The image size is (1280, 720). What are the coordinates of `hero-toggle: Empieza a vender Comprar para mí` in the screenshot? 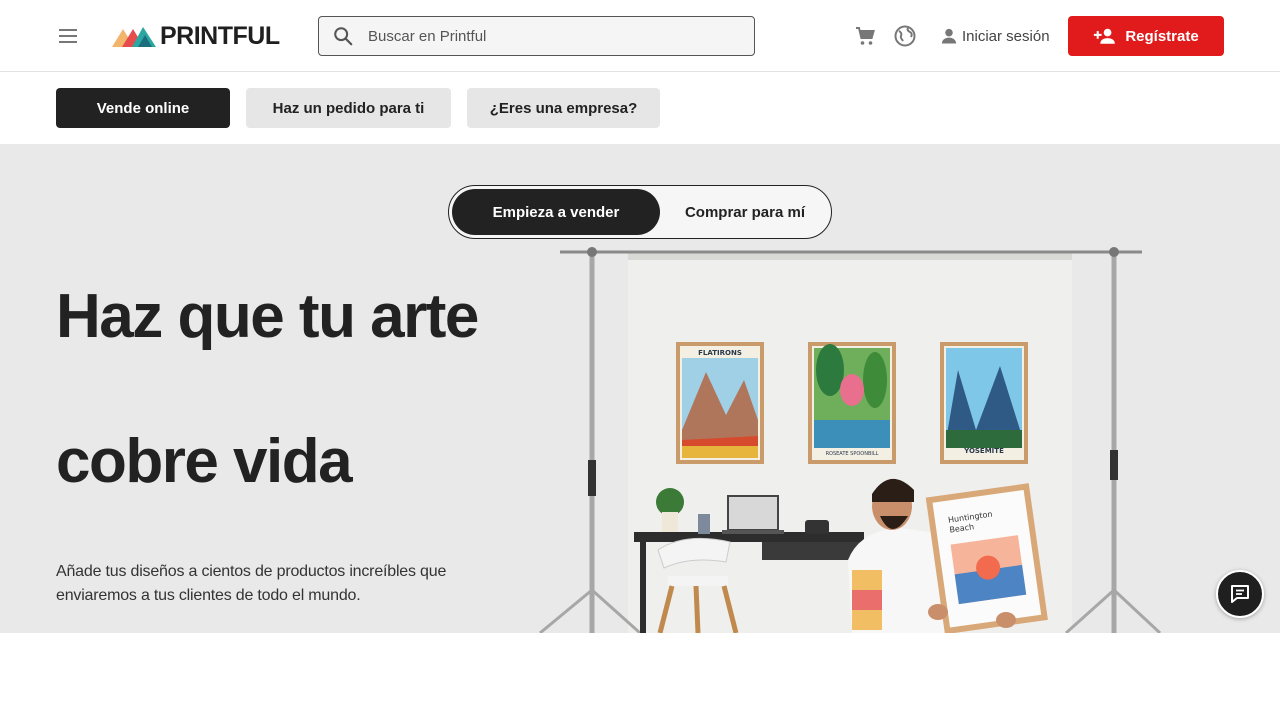 It's located at (640, 212).